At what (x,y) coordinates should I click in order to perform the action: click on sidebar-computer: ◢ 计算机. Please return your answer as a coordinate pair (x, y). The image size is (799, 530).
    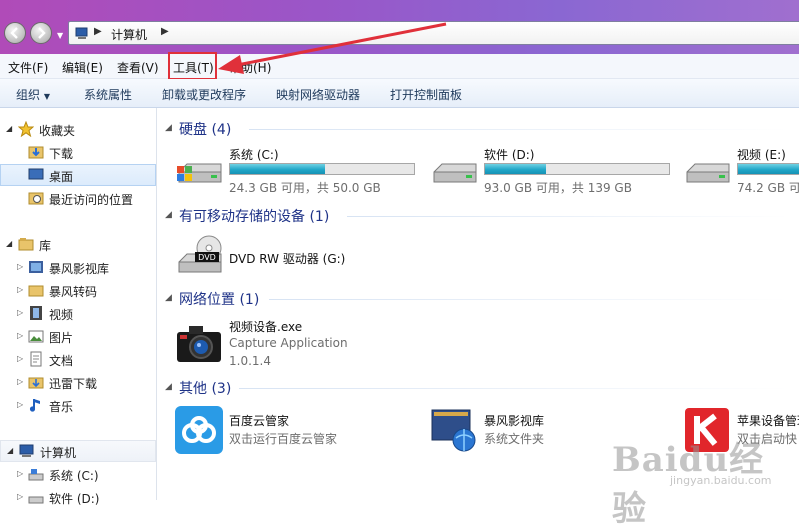
    Looking at the image, I should click on (78, 451).